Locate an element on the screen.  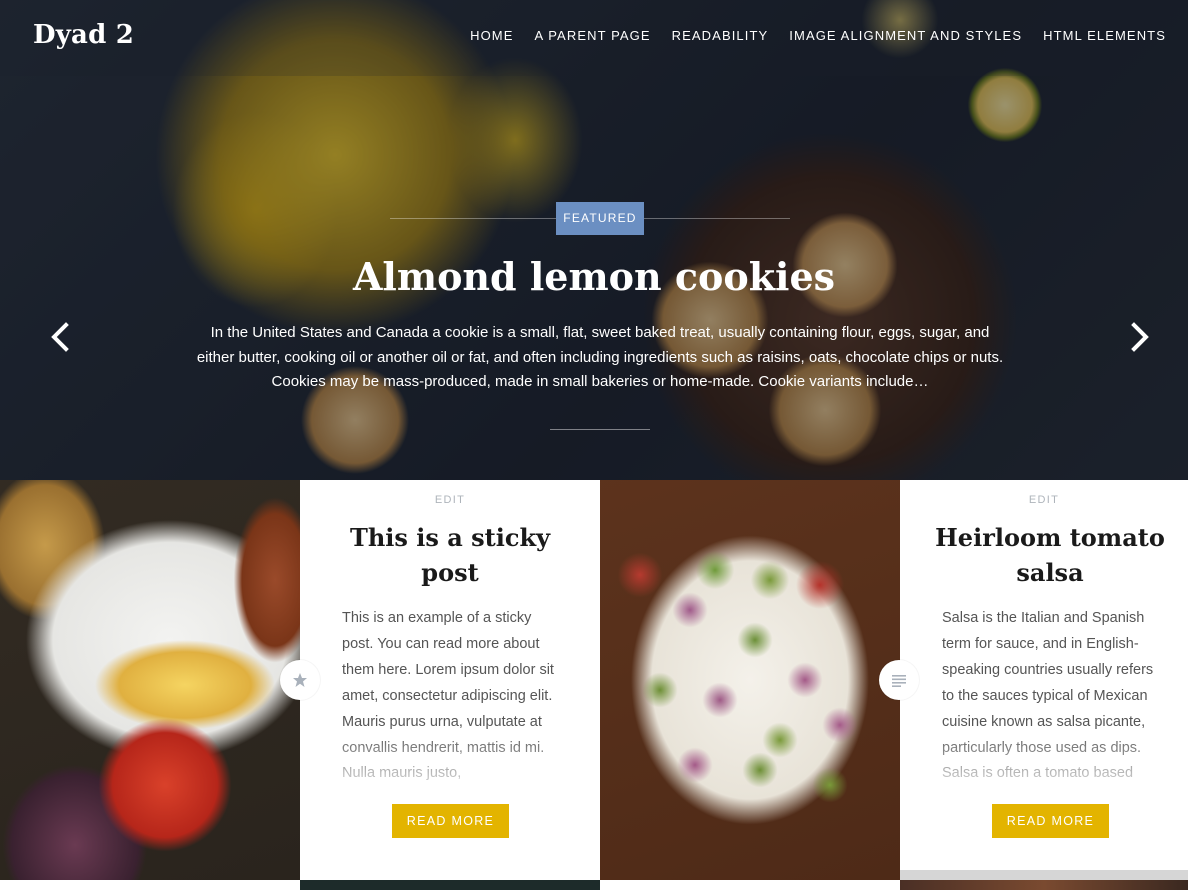
hero-post-title: Almond lemon cookies is located at coordinates (594, 276).